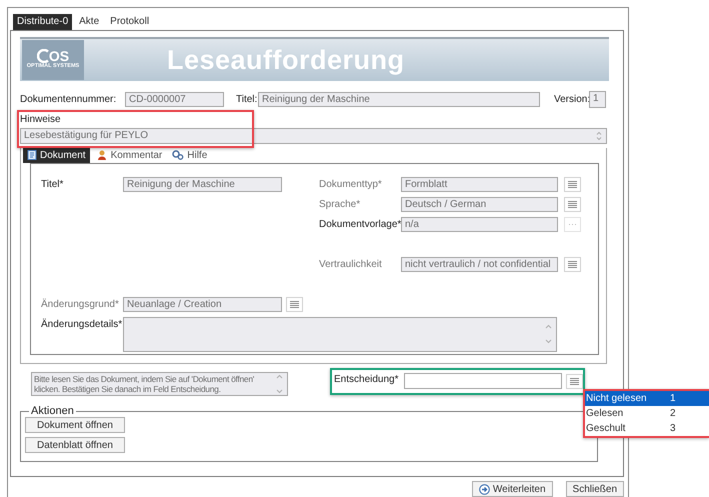 The height and width of the screenshot is (497, 709). I want to click on window-tab: Akte, so click(89, 22).